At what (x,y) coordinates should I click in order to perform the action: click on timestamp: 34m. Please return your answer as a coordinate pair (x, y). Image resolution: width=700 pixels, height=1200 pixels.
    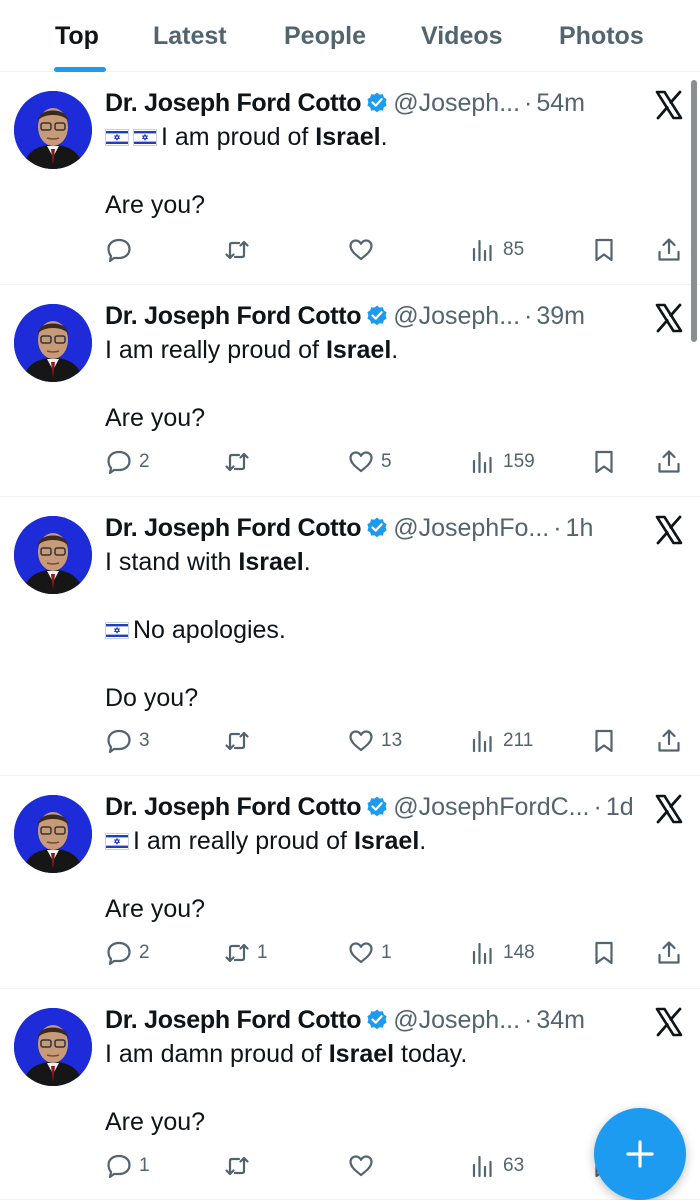
    Looking at the image, I should click on (560, 1020).